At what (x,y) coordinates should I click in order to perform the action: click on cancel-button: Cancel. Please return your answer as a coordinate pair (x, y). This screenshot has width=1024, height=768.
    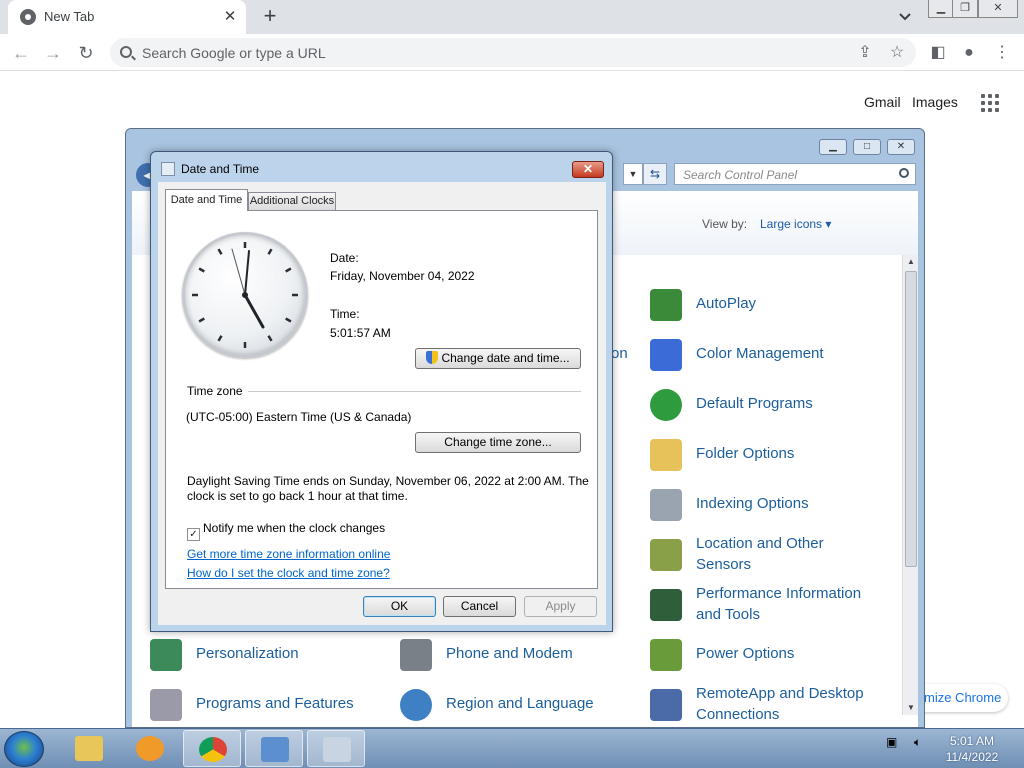
    Looking at the image, I should click on (479, 606).